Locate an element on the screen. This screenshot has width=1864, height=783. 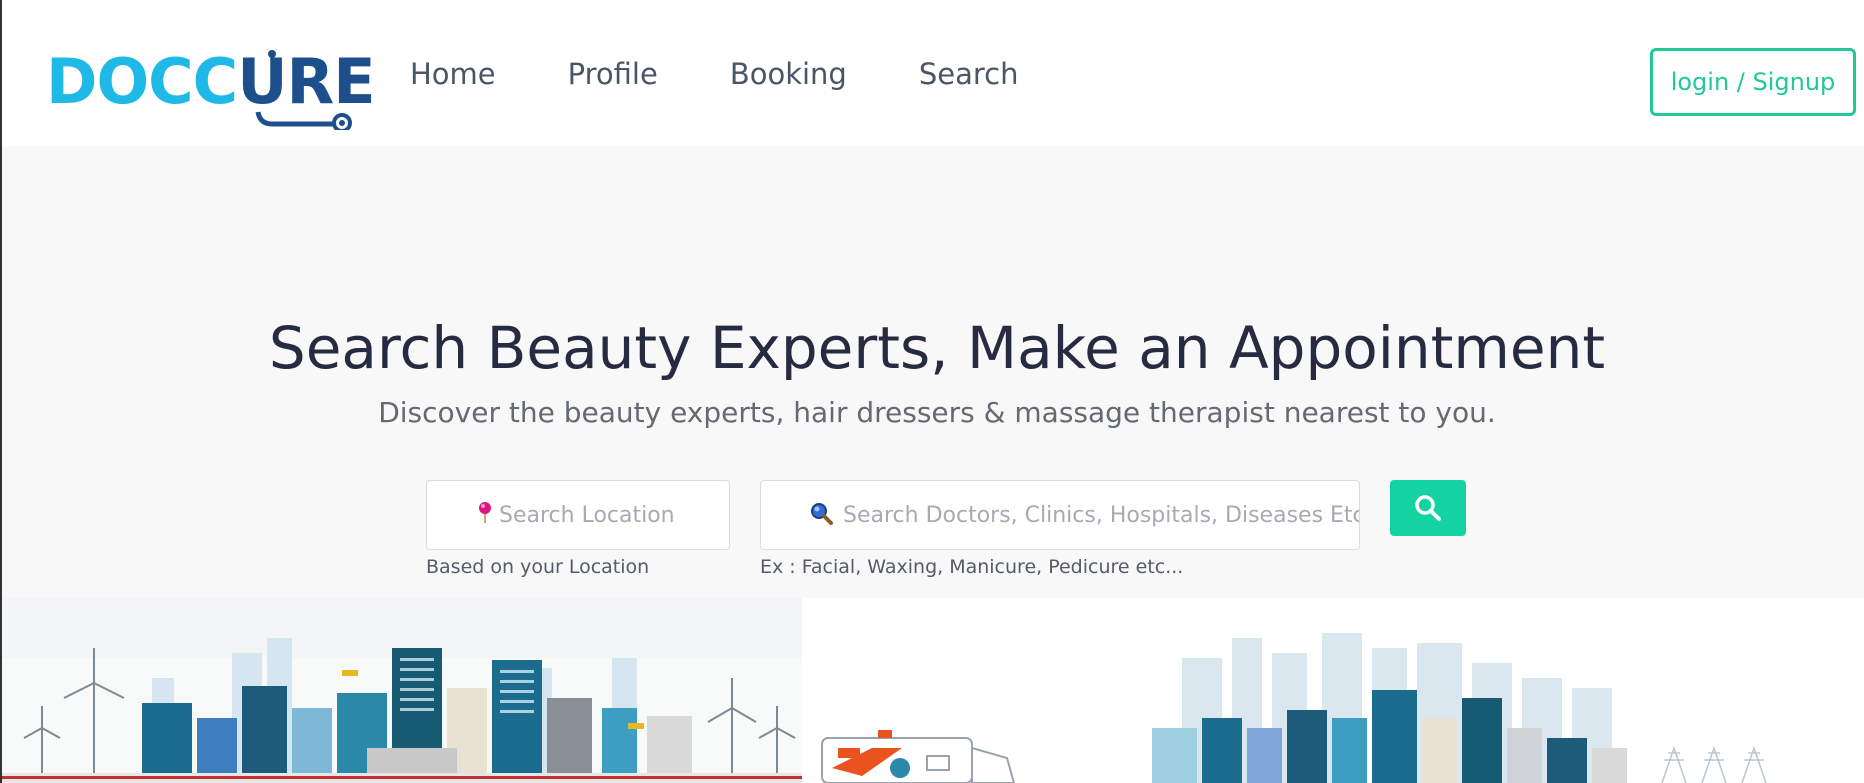
search-submit-button is located at coordinates (1428, 508).